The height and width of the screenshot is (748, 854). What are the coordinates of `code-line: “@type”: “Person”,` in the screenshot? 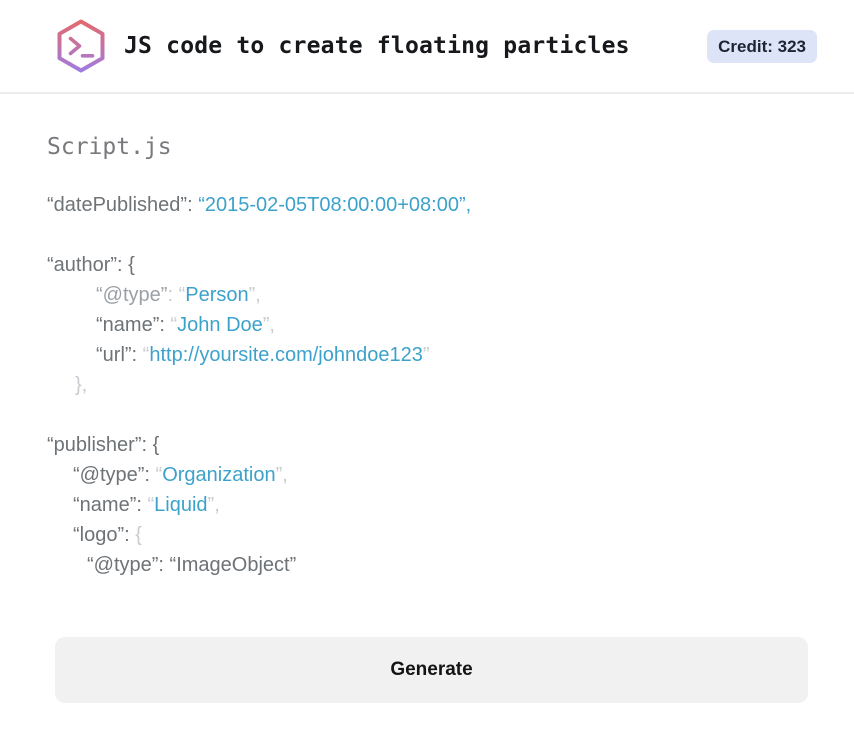 It's located at (427, 295).